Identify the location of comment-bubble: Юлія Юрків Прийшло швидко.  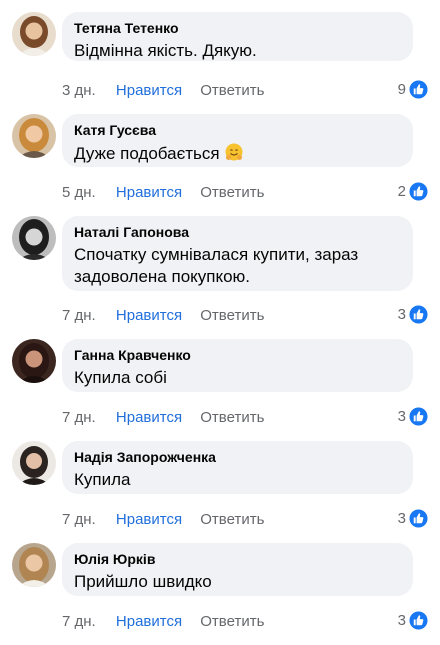
(237, 569).